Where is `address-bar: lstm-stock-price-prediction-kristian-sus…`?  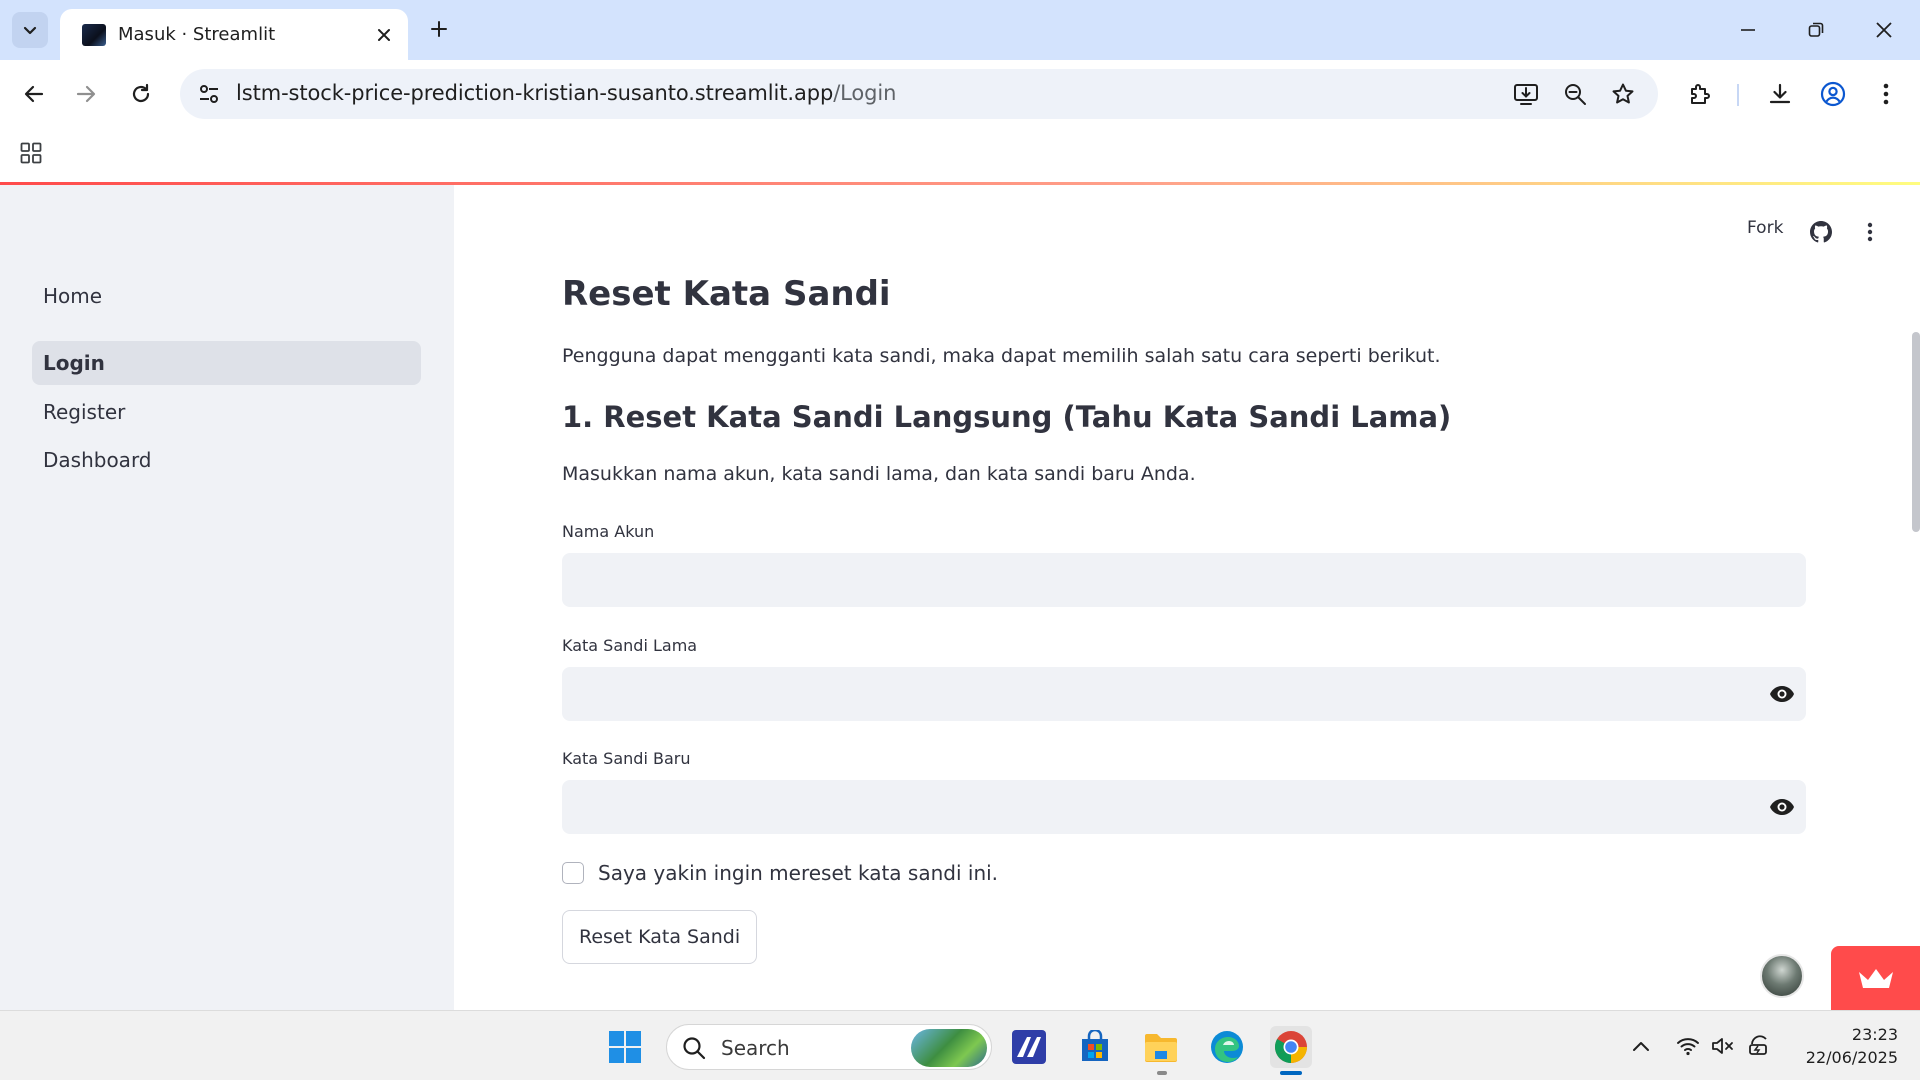 address-bar: lstm-stock-price-prediction-kristian-sus… is located at coordinates (919, 94).